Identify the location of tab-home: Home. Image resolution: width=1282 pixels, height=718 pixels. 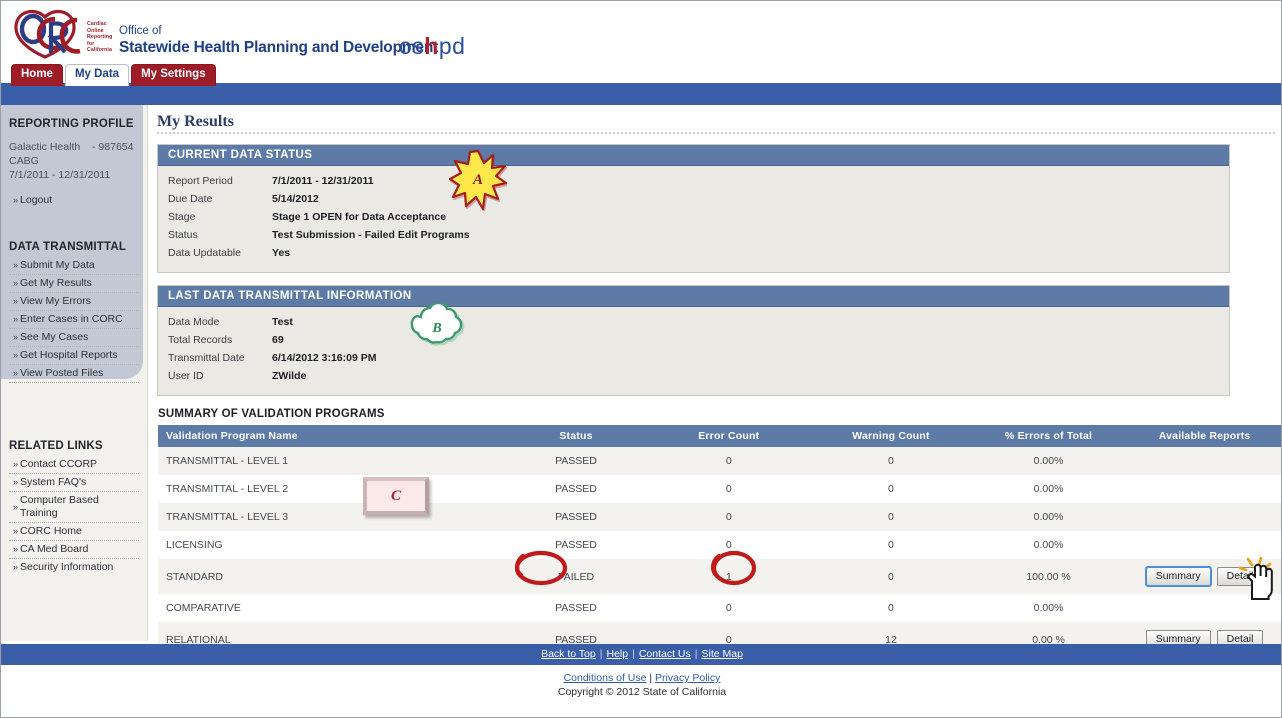
(37, 75).